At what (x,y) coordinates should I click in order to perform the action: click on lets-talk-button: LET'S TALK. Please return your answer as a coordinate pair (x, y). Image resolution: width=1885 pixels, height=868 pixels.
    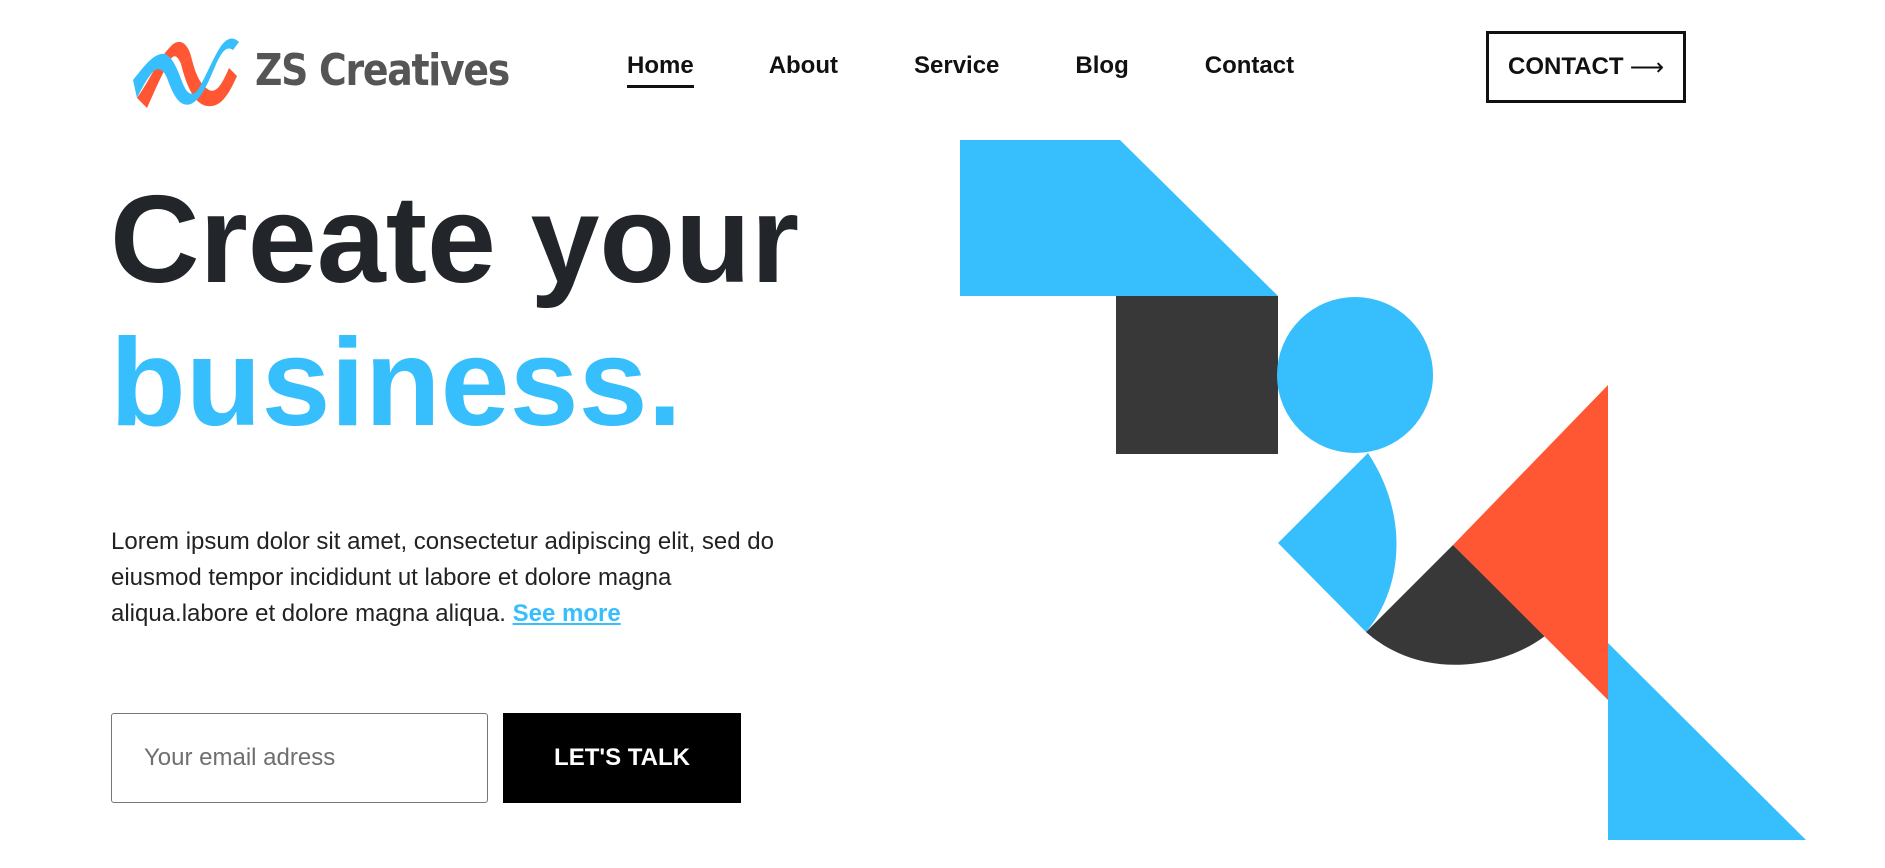
    Looking at the image, I should click on (622, 758).